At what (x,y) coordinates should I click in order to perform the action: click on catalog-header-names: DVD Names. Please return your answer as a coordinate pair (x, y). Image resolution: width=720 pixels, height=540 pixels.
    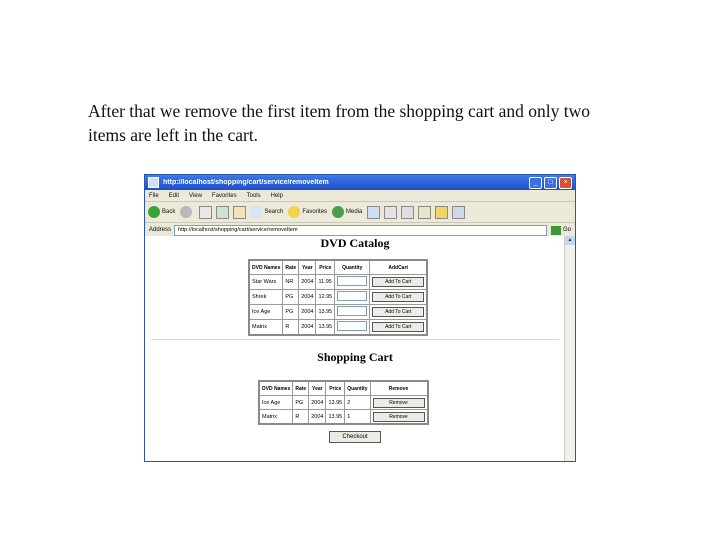
    Looking at the image, I should click on (266, 267).